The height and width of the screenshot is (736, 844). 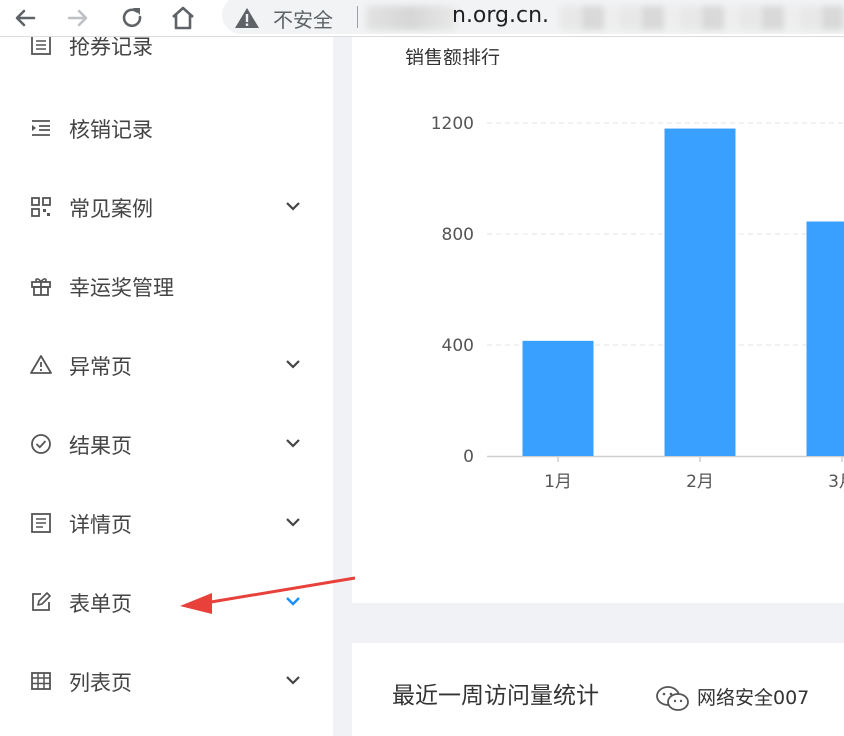 I want to click on back-arrow-icon, so click(x=25, y=18).